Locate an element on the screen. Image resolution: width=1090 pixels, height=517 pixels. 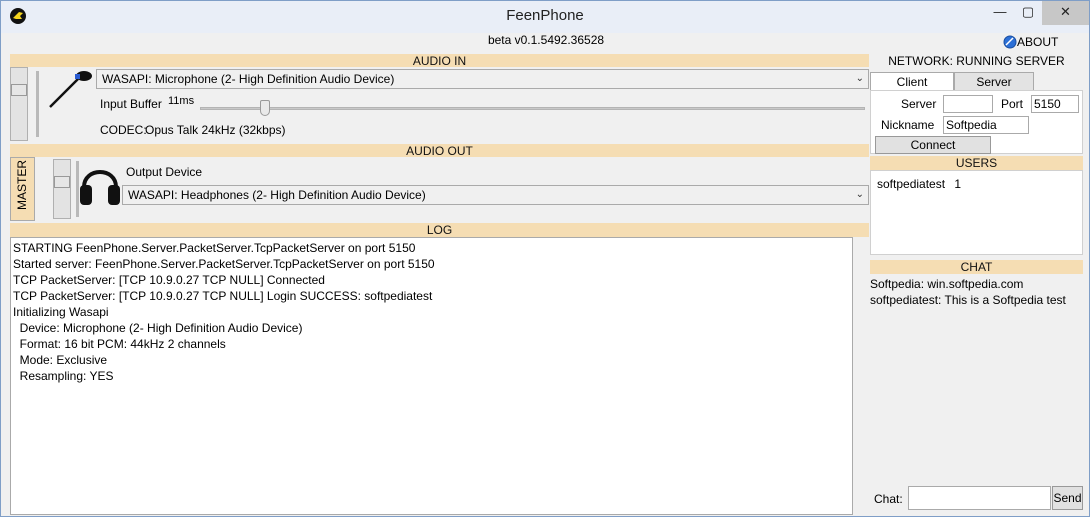
chat-input is located at coordinates (979, 498).